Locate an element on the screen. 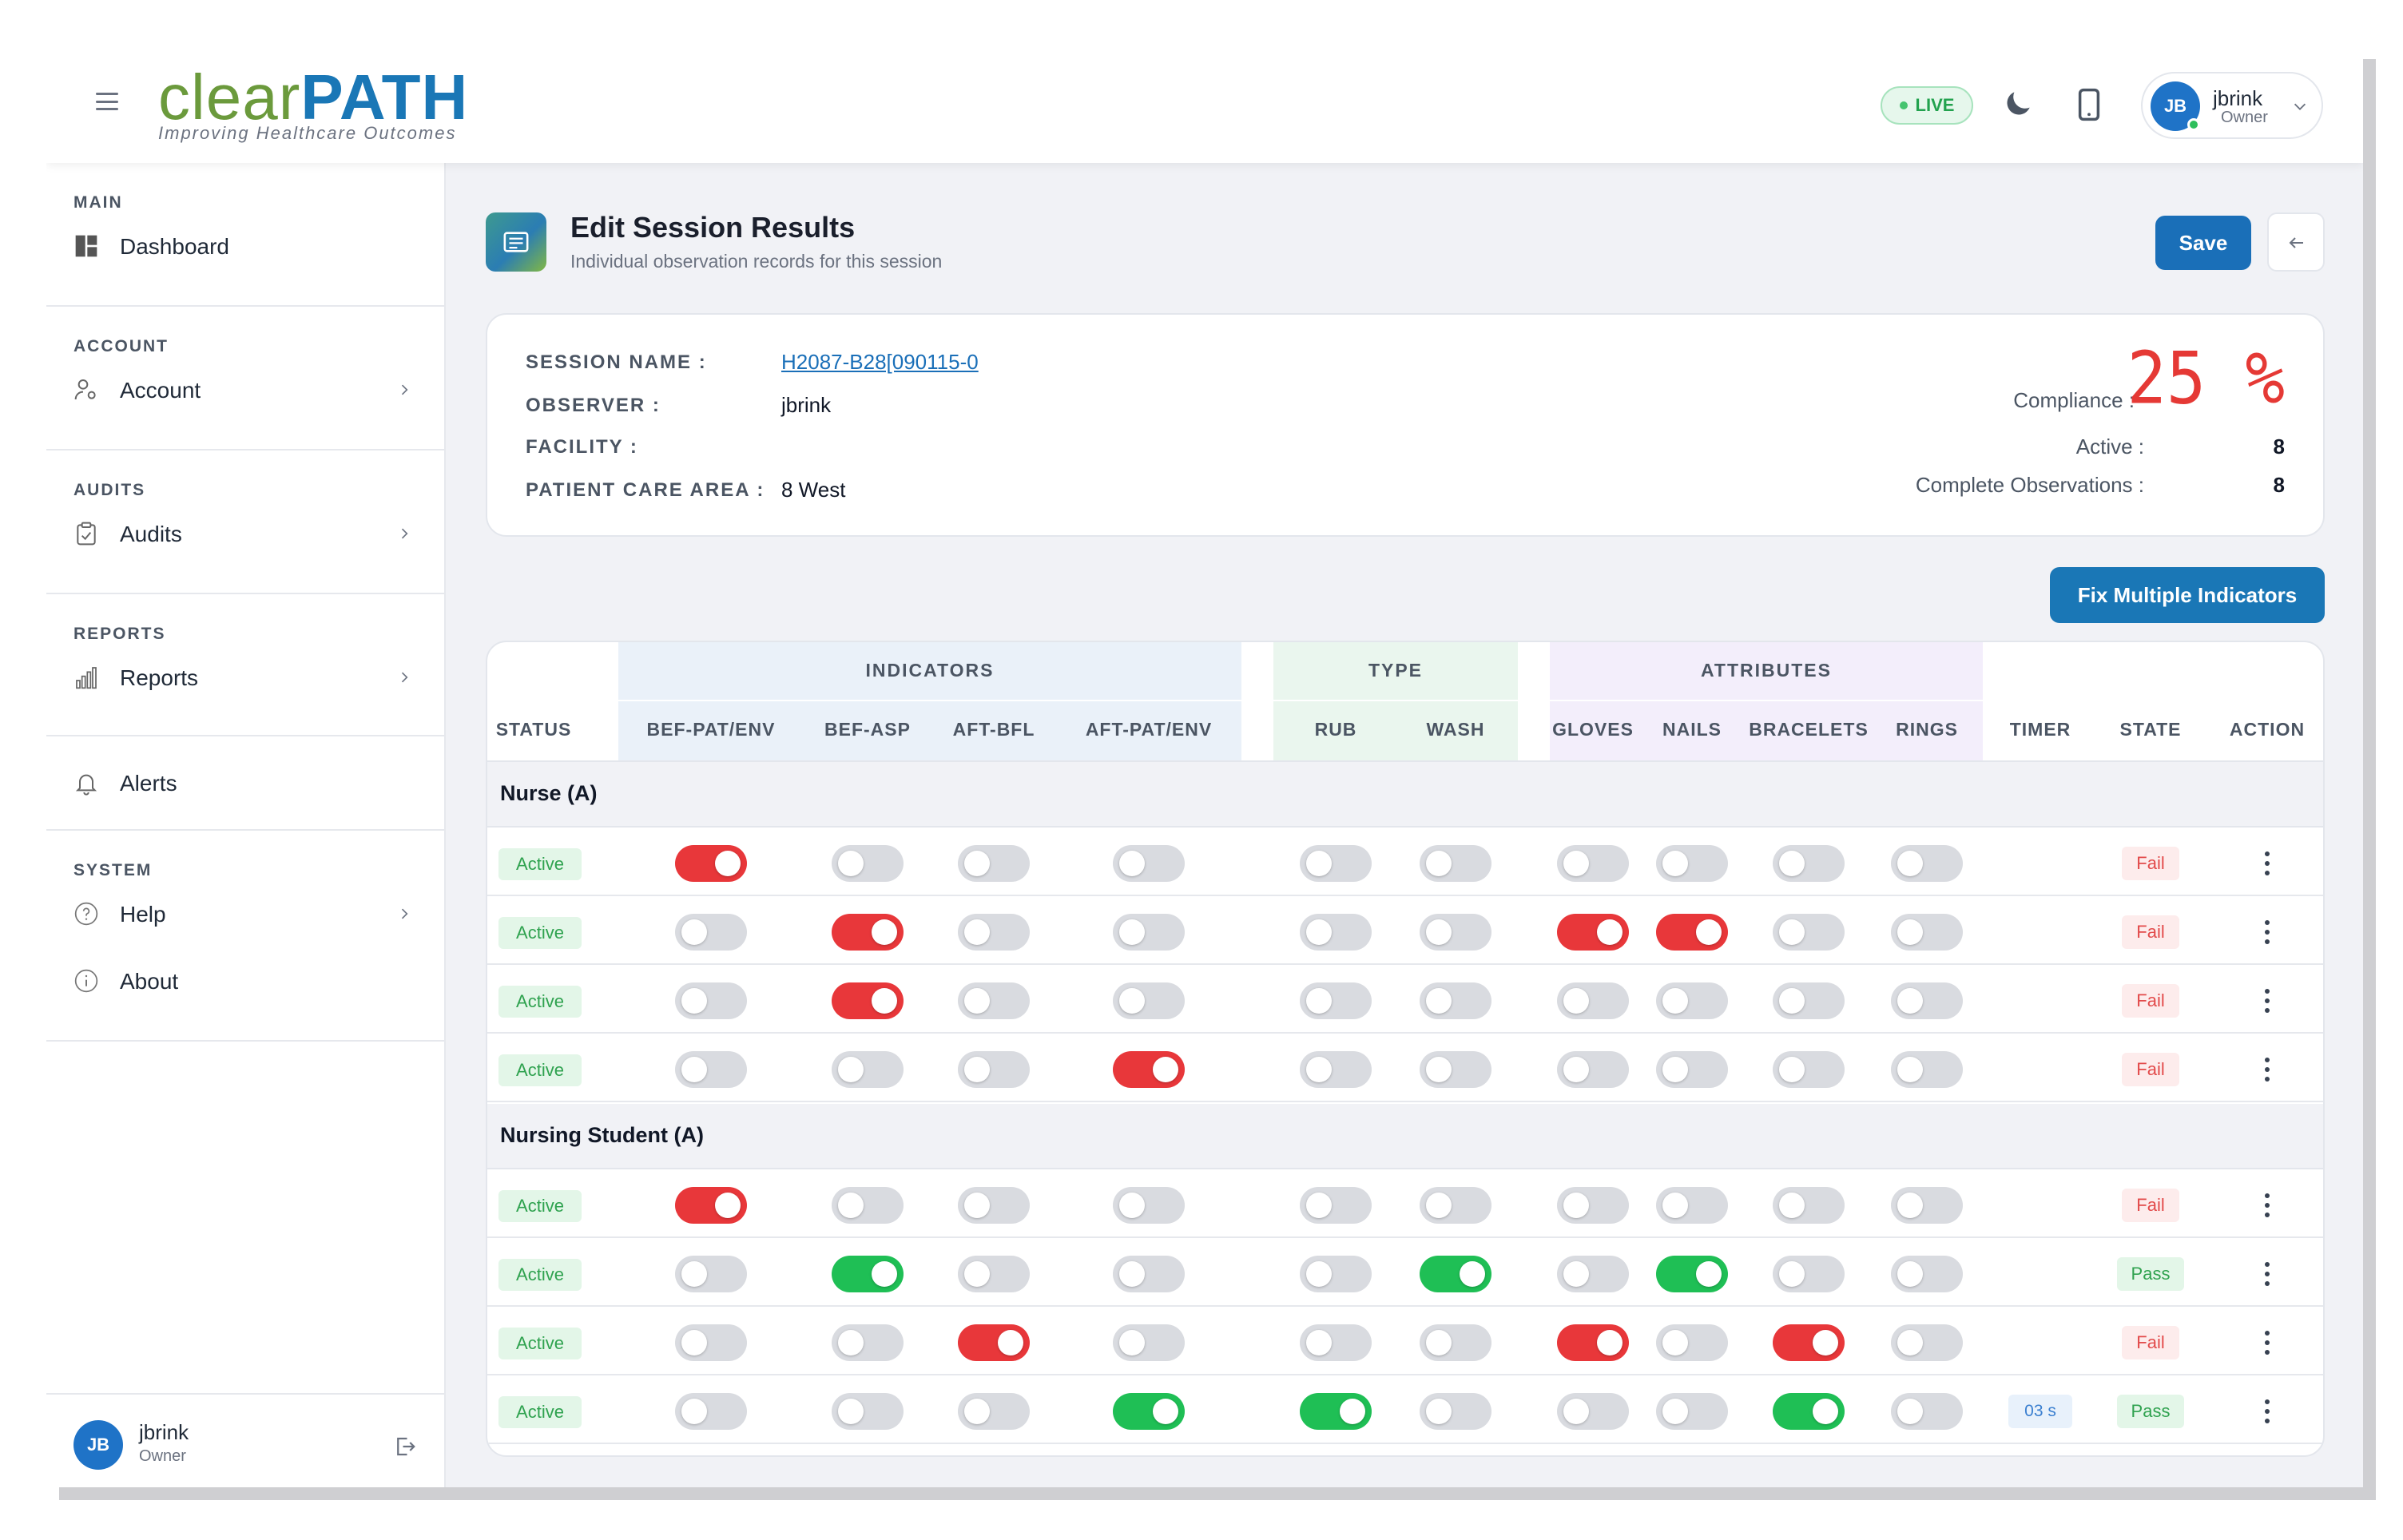  logout-icon is located at coordinates (405, 1447).